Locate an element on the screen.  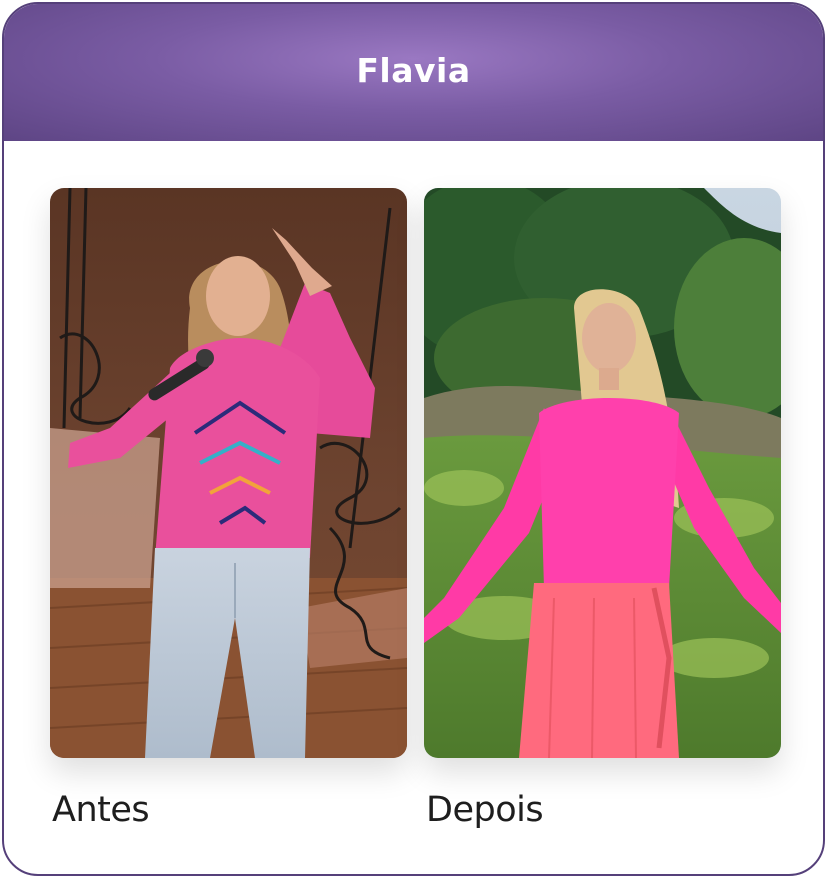
after-label: Depois is located at coordinates (485, 810).